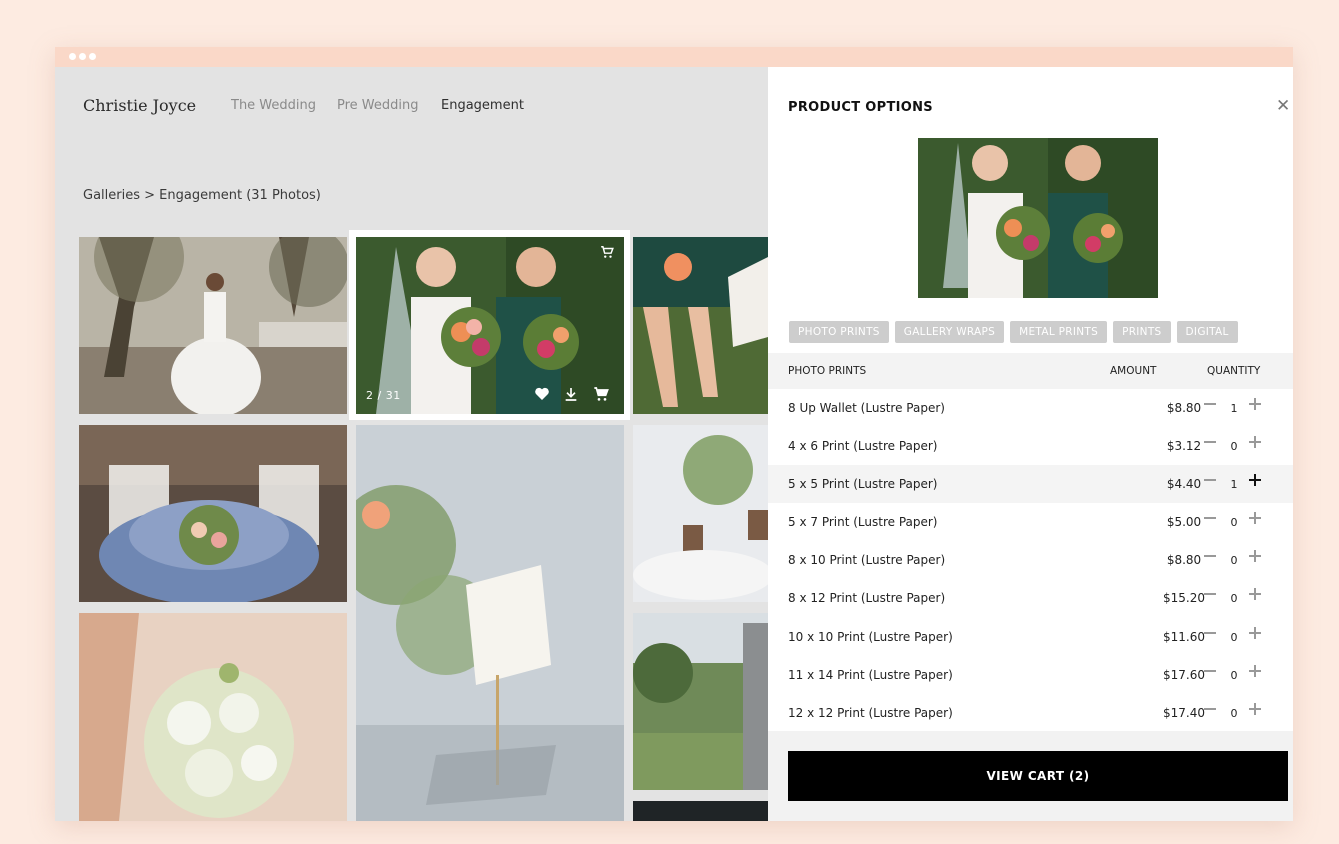 This screenshot has width=1339, height=844. I want to click on table-row: 8 x 12 Print (Lustre Paper) $15.20 0, so click(1030, 598).